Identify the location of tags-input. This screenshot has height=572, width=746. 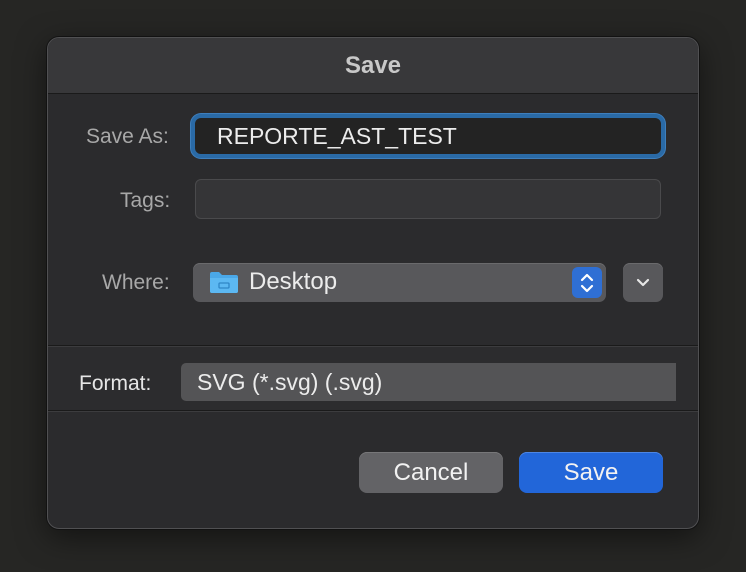
(428, 199).